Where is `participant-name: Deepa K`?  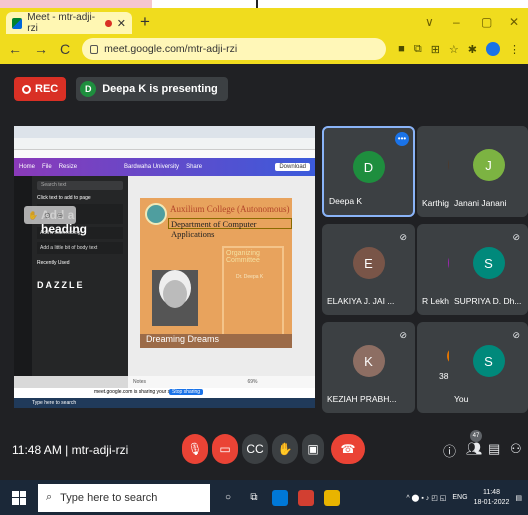
participant-name: Deepa K is located at coordinates (346, 201).